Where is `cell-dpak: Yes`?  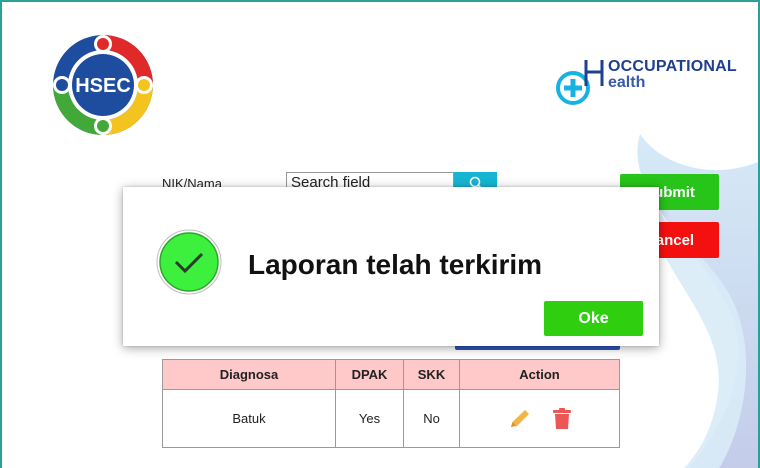 cell-dpak: Yes is located at coordinates (369, 418).